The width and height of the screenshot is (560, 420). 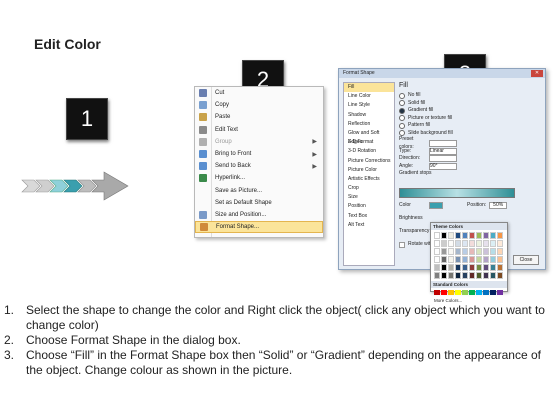 What do you see at coordinates (369, 151) in the screenshot?
I see `nav-item: 3-D Rotation` at bounding box center [369, 151].